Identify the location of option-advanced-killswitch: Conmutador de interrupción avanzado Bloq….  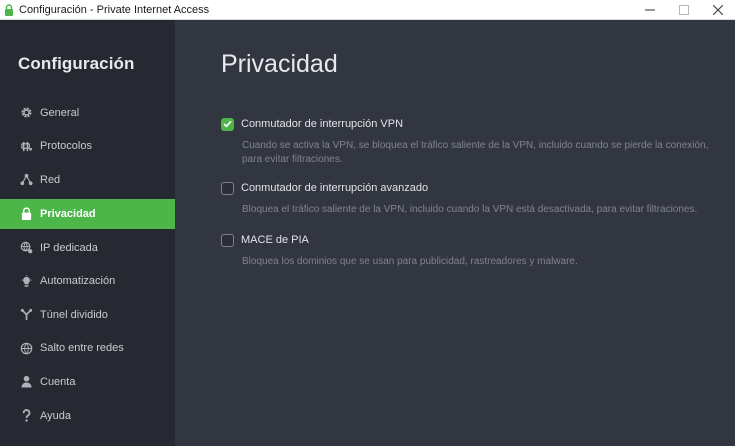
(466, 198).